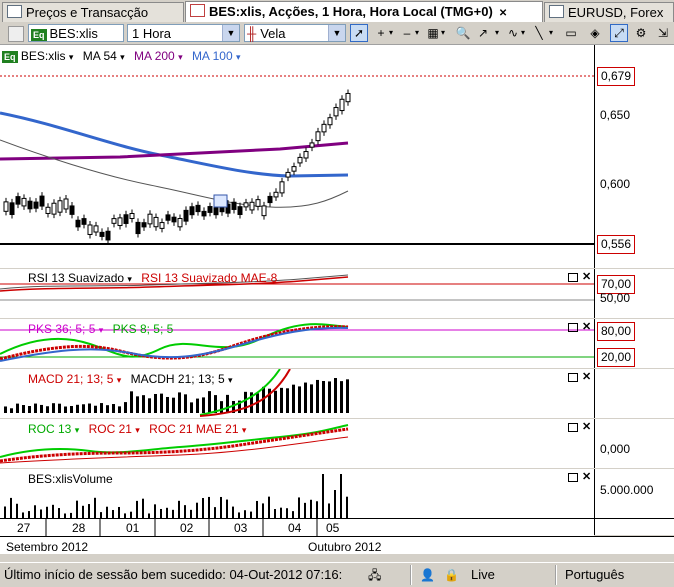 The width and height of the screenshot is (674, 587). Describe the element at coordinates (297, 343) in the screenshot. I see `pks-panel: PKS 36; 5; 5 ▾ PKS 8; 5; 5 ✕` at that location.